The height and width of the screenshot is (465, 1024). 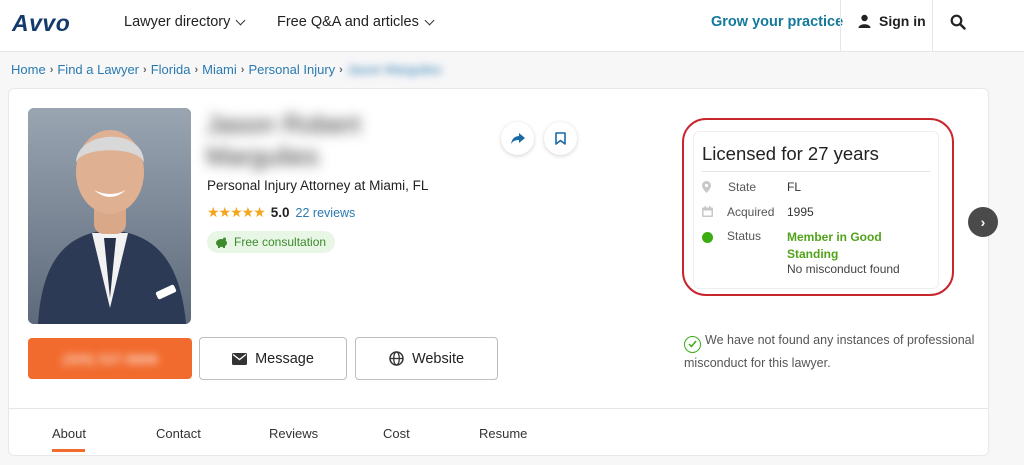 I want to click on tab-contact: Contact, so click(x=178, y=433).